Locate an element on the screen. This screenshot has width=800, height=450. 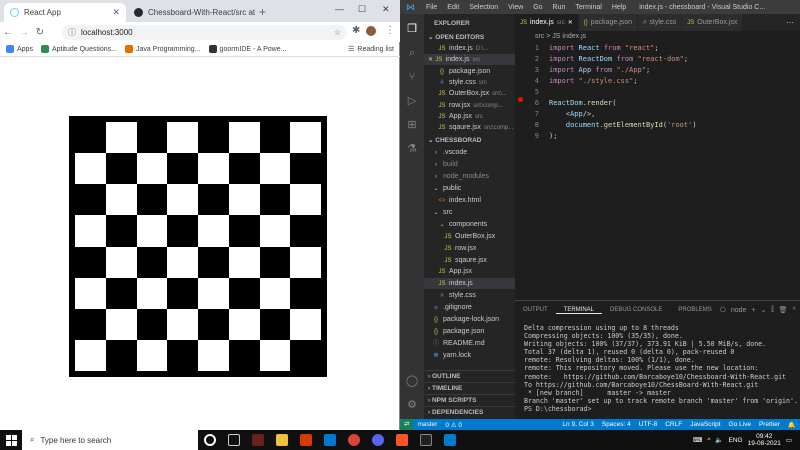
browser-tab-react-app: React App ✕ is located at coordinates (65, 12).